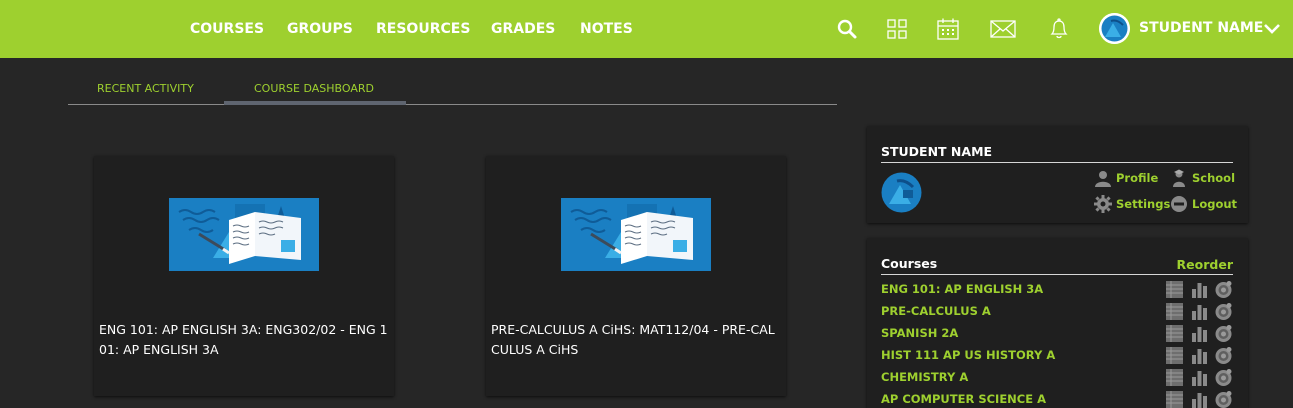 Image resolution: width=1293 pixels, height=408 pixels. What do you see at coordinates (919, 333) in the screenshot?
I see `course-link: SPANISH 2A` at bounding box center [919, 333].